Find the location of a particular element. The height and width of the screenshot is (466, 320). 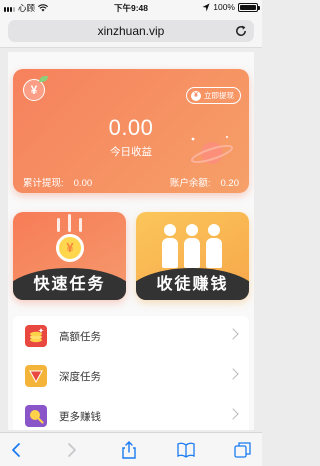

withdraw-button-label: 立即提现 is located at coordinates (219, 95).